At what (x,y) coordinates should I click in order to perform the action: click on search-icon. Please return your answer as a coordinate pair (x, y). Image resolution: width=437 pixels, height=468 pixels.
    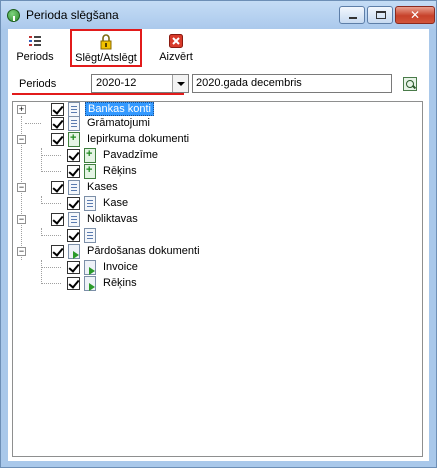
    Looking at the image, I should click on (410, 84).